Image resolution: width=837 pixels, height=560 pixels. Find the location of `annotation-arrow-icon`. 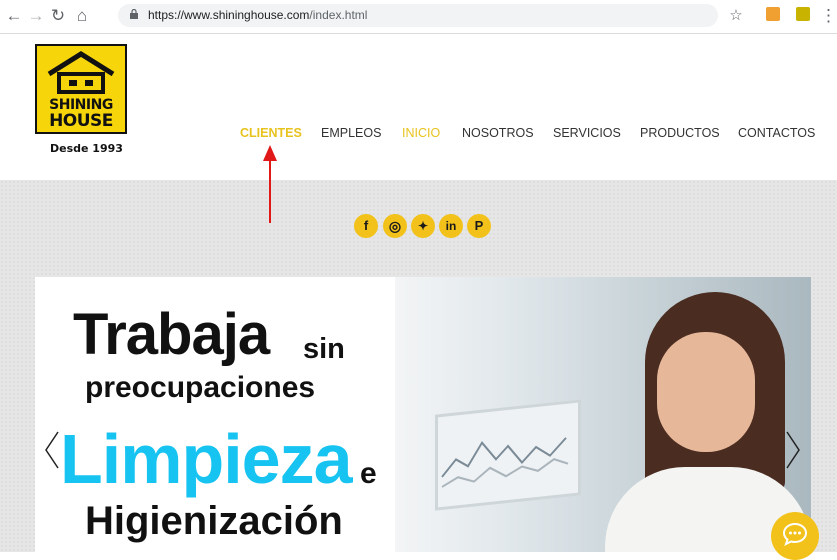

annotation-arrow-icon is located at coordinates (270, 184).